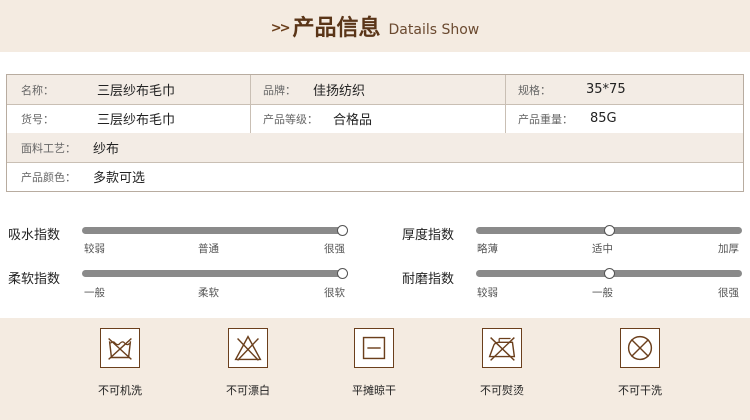 The image size is (750, 420). Describe the element at coordinates (353, 120) in the screenshot. I see `grade-value: 合格品` at that location.